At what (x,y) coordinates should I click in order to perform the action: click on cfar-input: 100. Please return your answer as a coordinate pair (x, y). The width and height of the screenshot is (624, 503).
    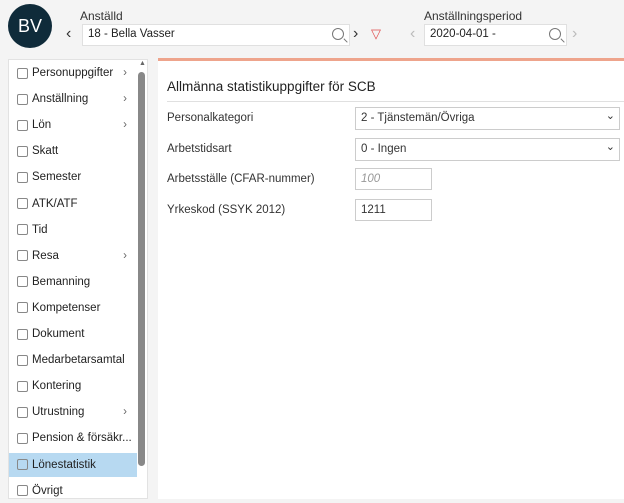
    Looking at the image, I should click on (393, 179).